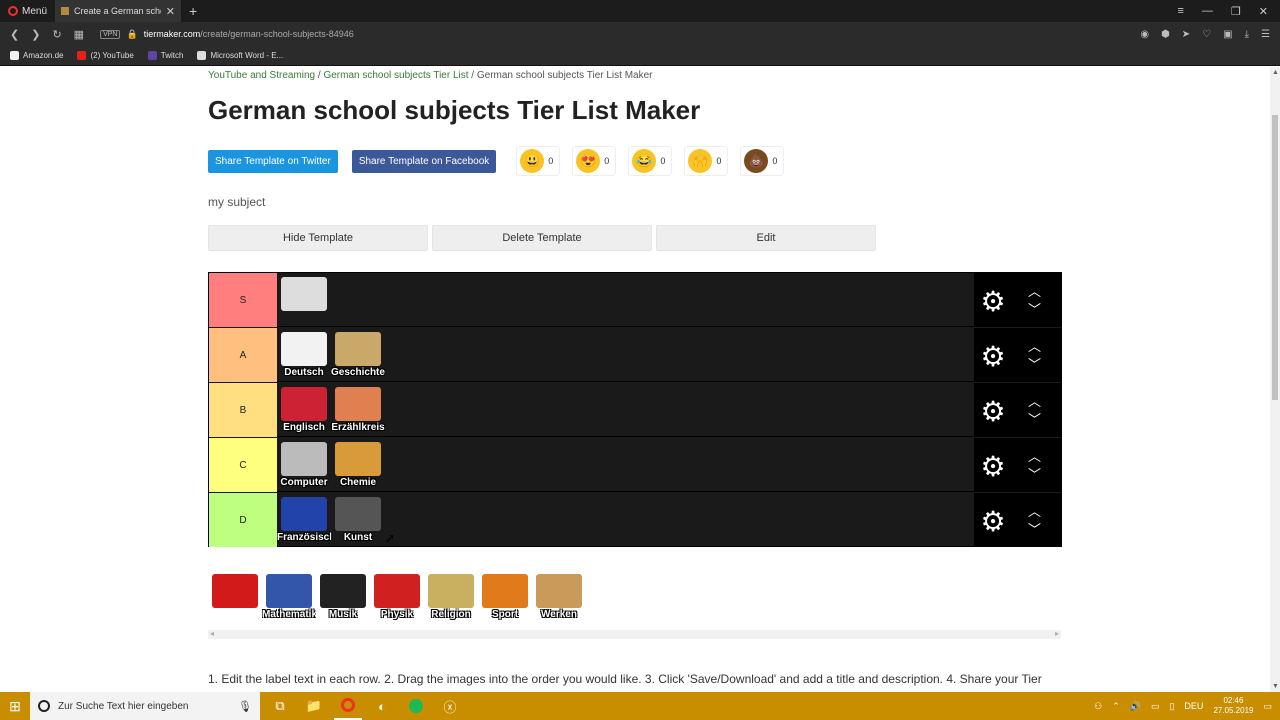  Describe the element at coordinates (395, 75) in the screenshot. I see `breadcrumb-link-tierlist: German school subjects Tier List` at that location.